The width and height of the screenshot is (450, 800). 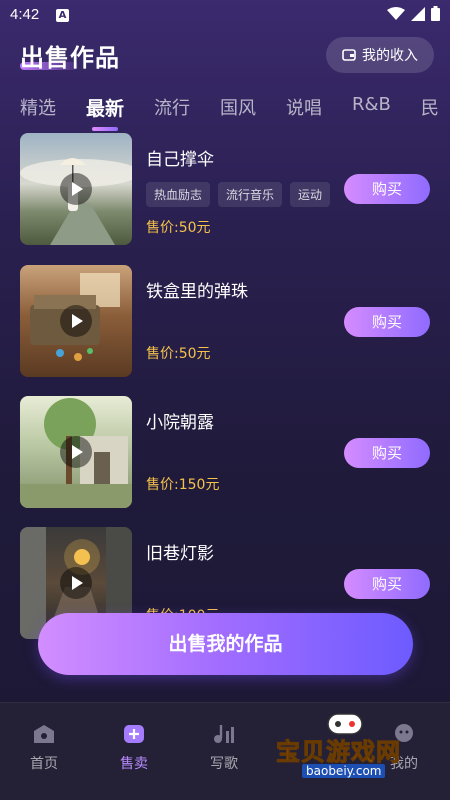 What do you see at coordinates (224, 764) in the screenshot?
I see `nav-label: 写歌` at bounding box center [224, 764].